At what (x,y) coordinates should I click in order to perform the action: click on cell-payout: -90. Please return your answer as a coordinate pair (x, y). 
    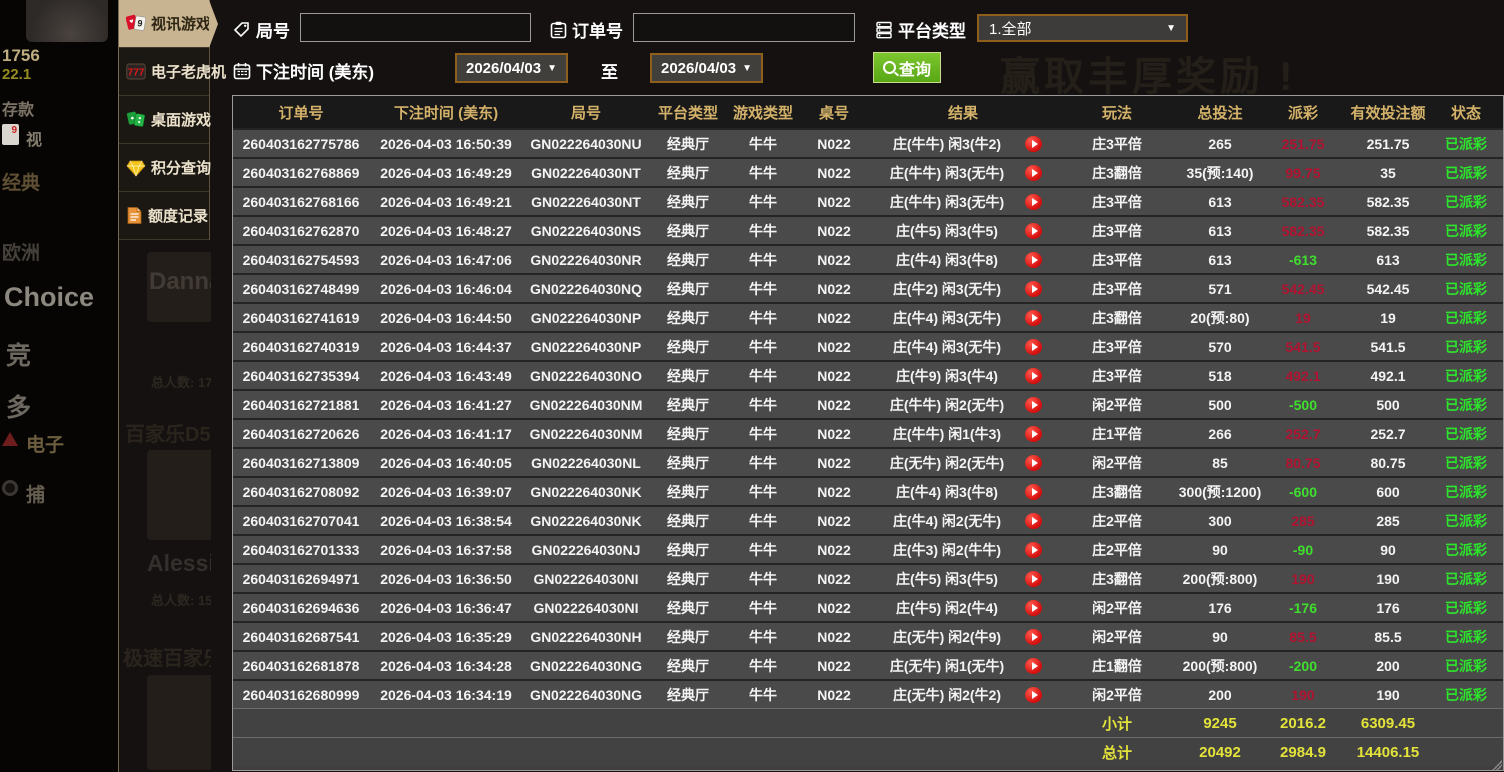
    Looking at the image, I should click on (1303, 549).